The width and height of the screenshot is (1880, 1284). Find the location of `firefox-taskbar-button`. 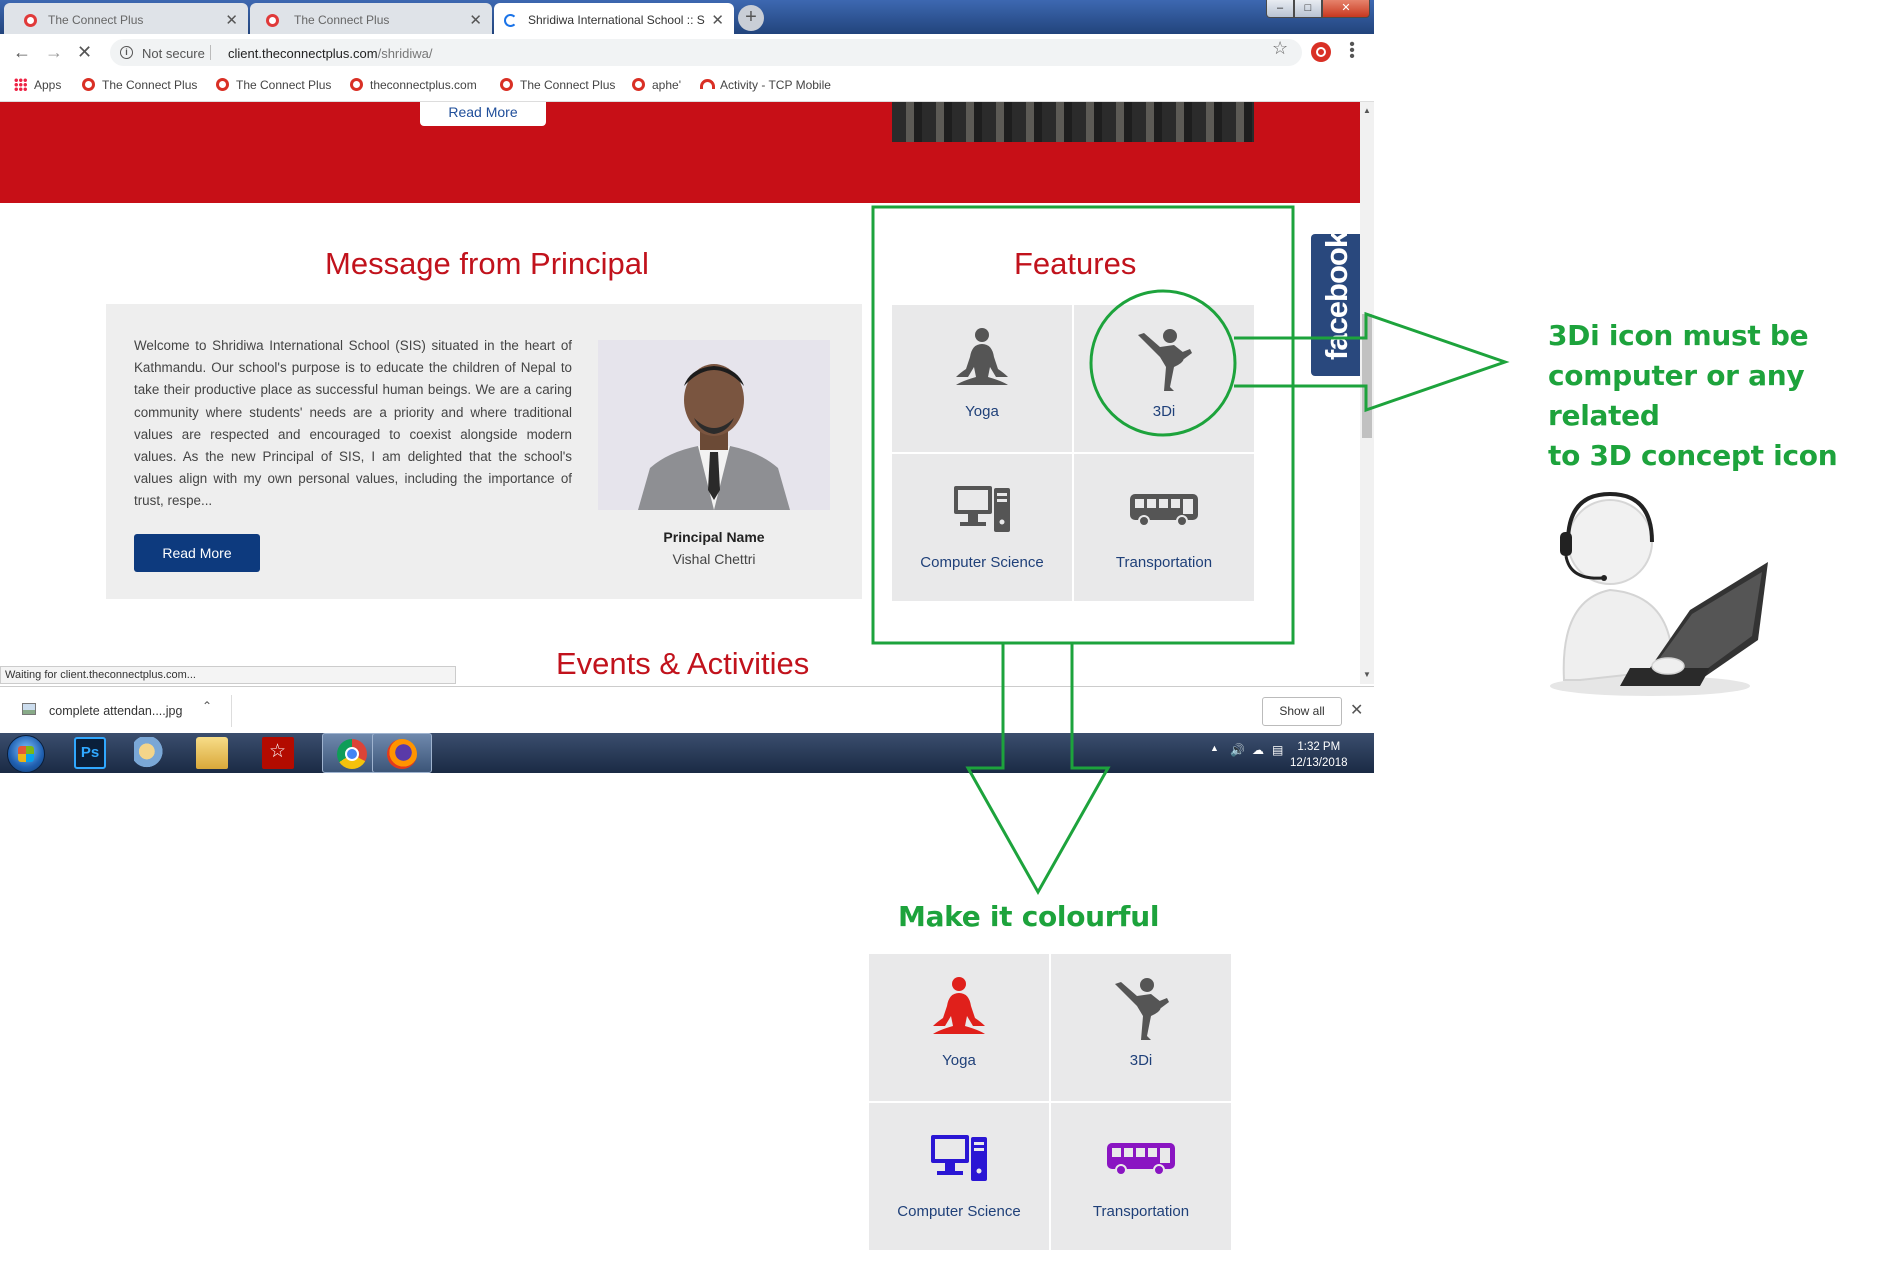

firefox-taskbar-button is located at coordinates (402, 753).